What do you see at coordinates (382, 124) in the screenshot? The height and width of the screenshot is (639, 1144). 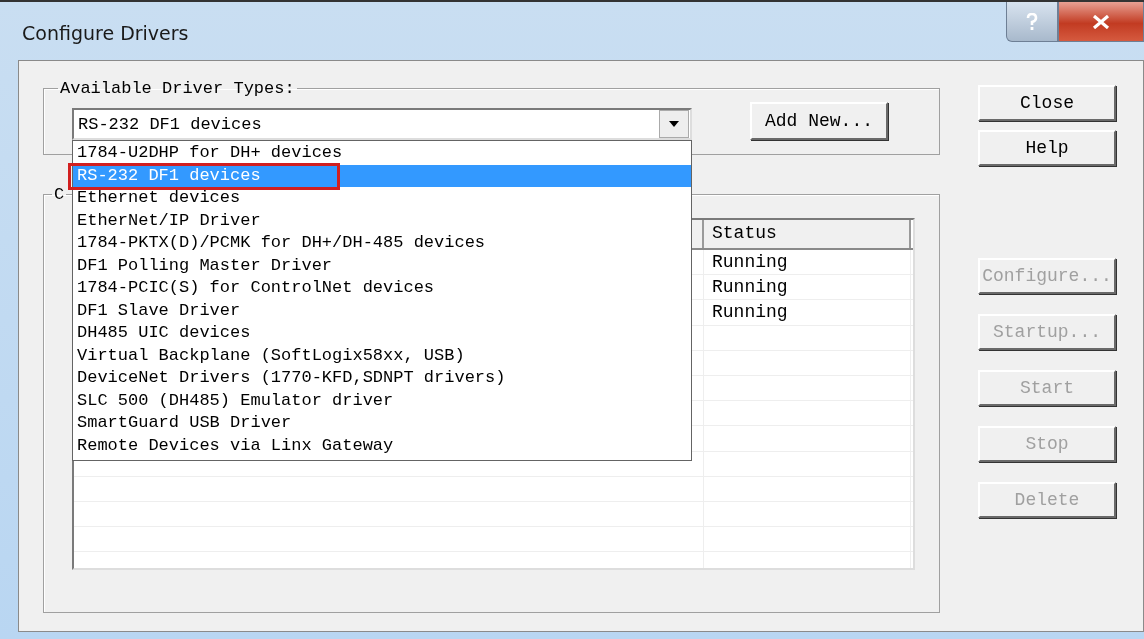 I see `driver-type-dropdown: RS-232 DF1 devices` at bounding box center [382, 124].